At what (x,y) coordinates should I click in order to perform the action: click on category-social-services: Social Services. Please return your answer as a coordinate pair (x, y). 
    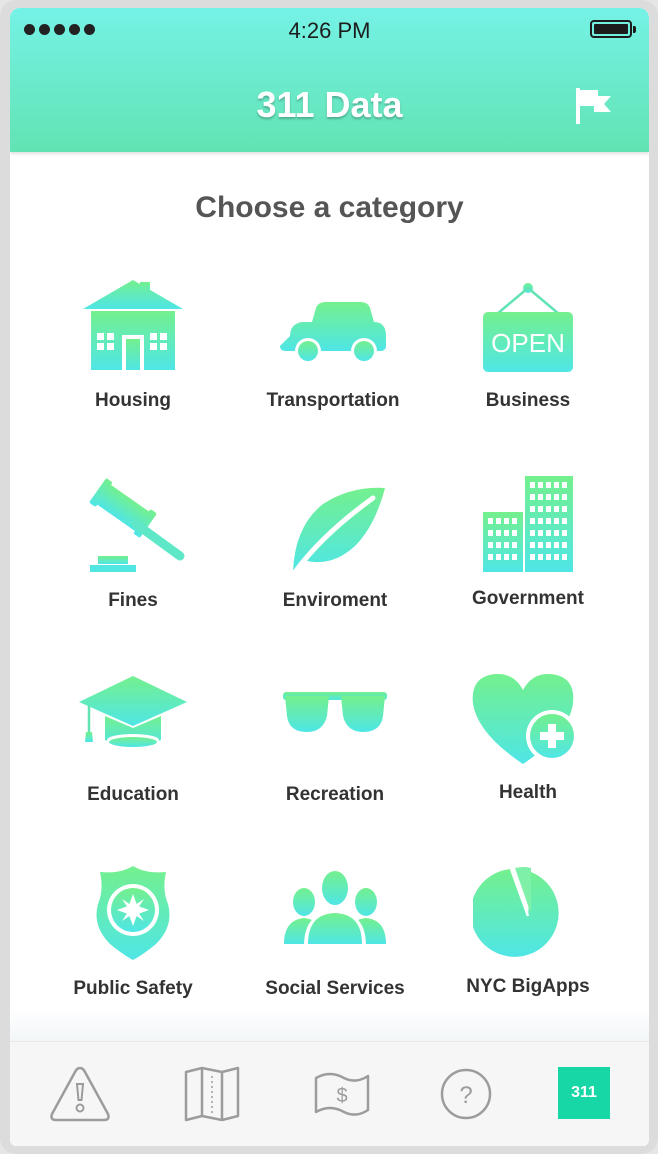
    Looking at the image, I should click on (335, 932).